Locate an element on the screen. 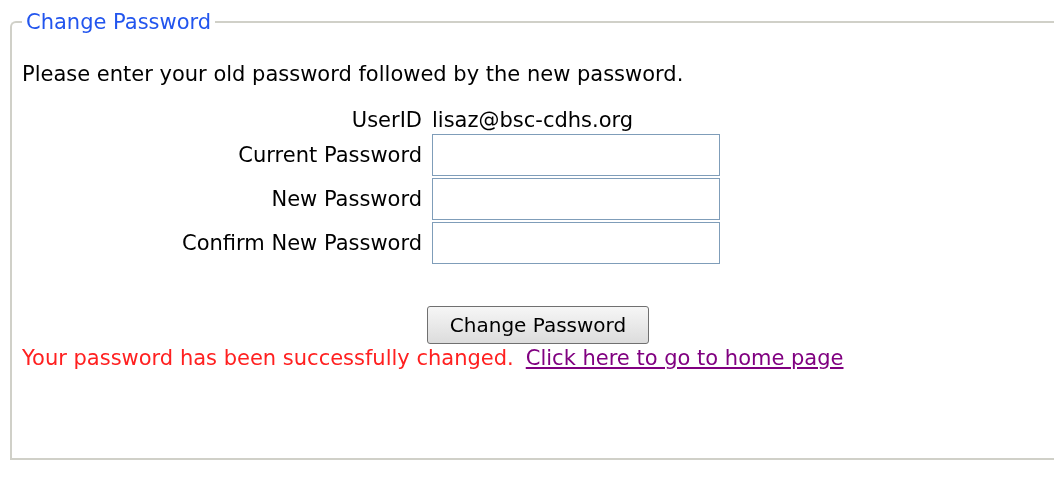 The image size is (1054, 481). instruction-text: Please enter your old password followed by the new password. is located at coordinates (353, 74).